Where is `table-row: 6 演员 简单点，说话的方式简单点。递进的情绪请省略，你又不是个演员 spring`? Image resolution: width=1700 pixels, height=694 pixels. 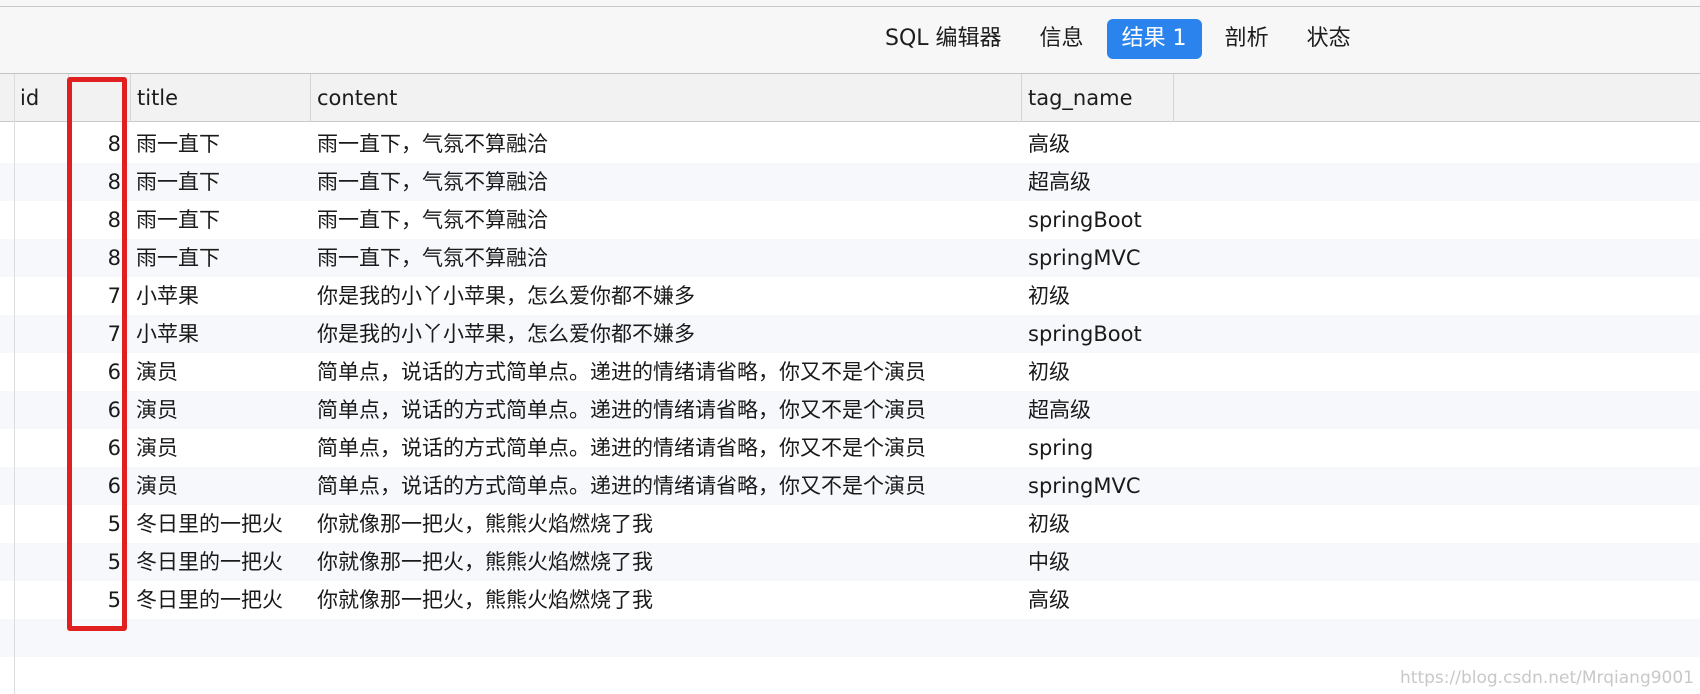
table-row: 6 演员 简单点，说话的方式简单点。递进的情绪请省略，你又不是个演员 spring is located at coordinates (850, 448).